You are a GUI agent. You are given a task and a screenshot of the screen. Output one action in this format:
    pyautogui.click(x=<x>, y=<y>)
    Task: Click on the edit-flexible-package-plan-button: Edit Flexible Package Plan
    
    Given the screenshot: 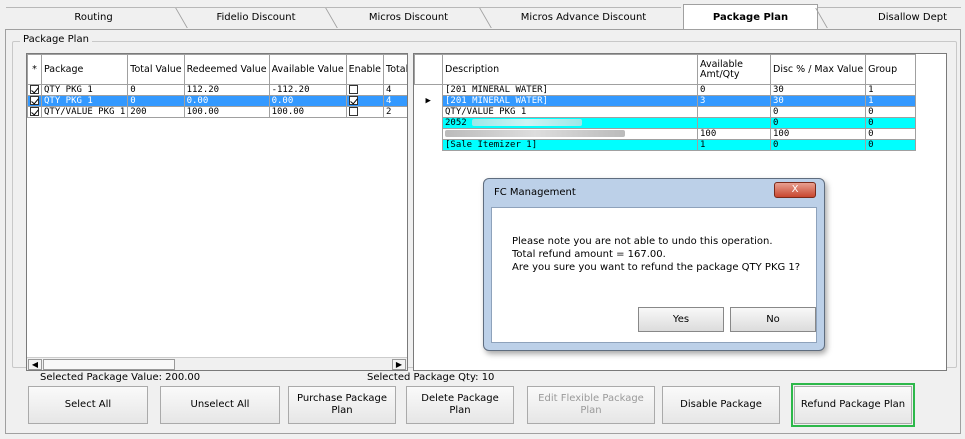 What is the action you would take?
    pyautogui.click(x=591, y=405)
    